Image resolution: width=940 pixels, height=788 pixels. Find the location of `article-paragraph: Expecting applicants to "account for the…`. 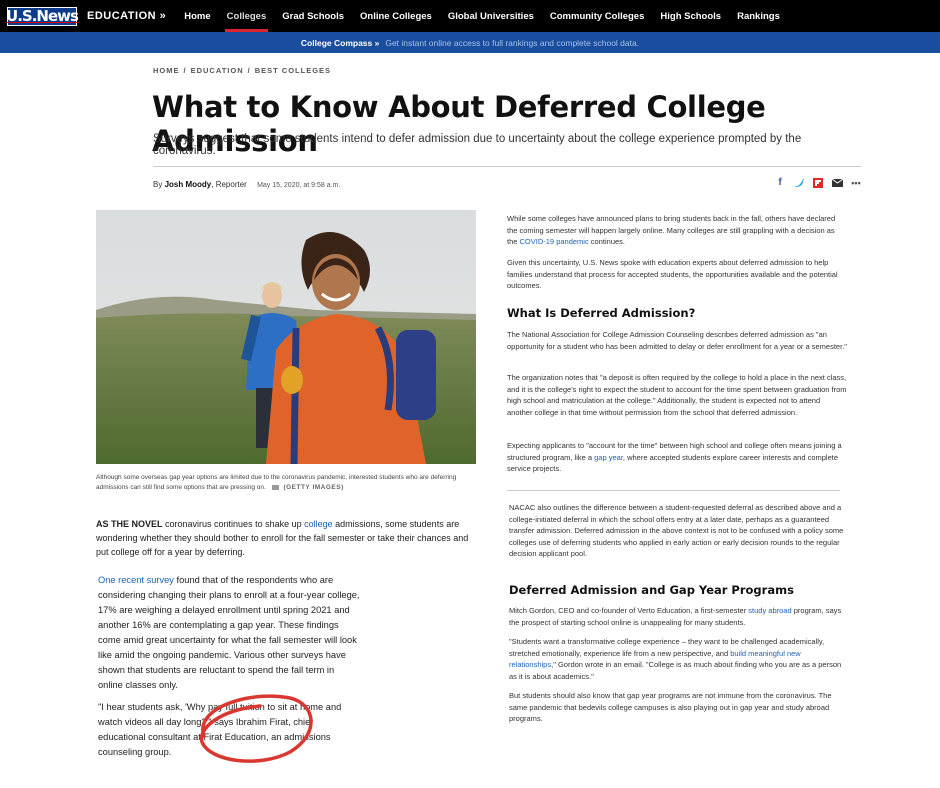

article-paragraph: Expecting applicants to "account for the… is located at coordinates (677, 457).